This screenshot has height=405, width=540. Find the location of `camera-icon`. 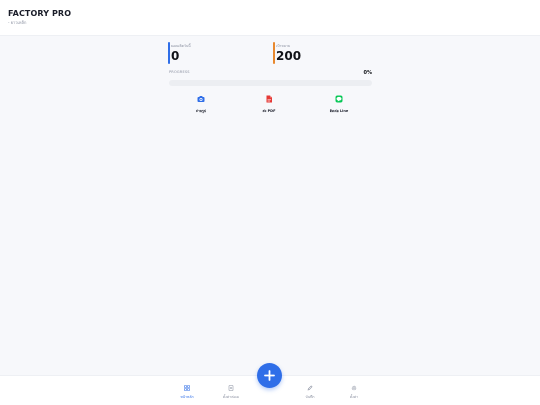

camera-icon is located at coordinates (201, 99).